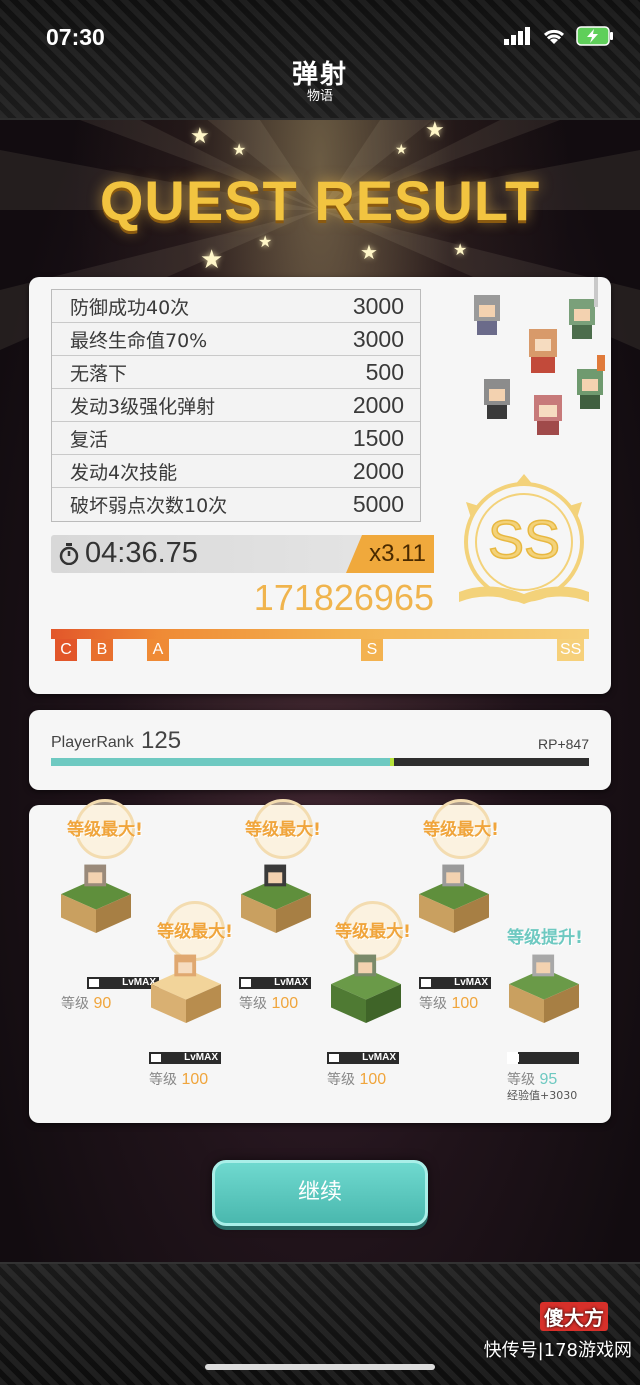 This screenshot has height=1385, width=640. I want to click on unit-exp-gained: 经验值+3030, so click(542, 1095).